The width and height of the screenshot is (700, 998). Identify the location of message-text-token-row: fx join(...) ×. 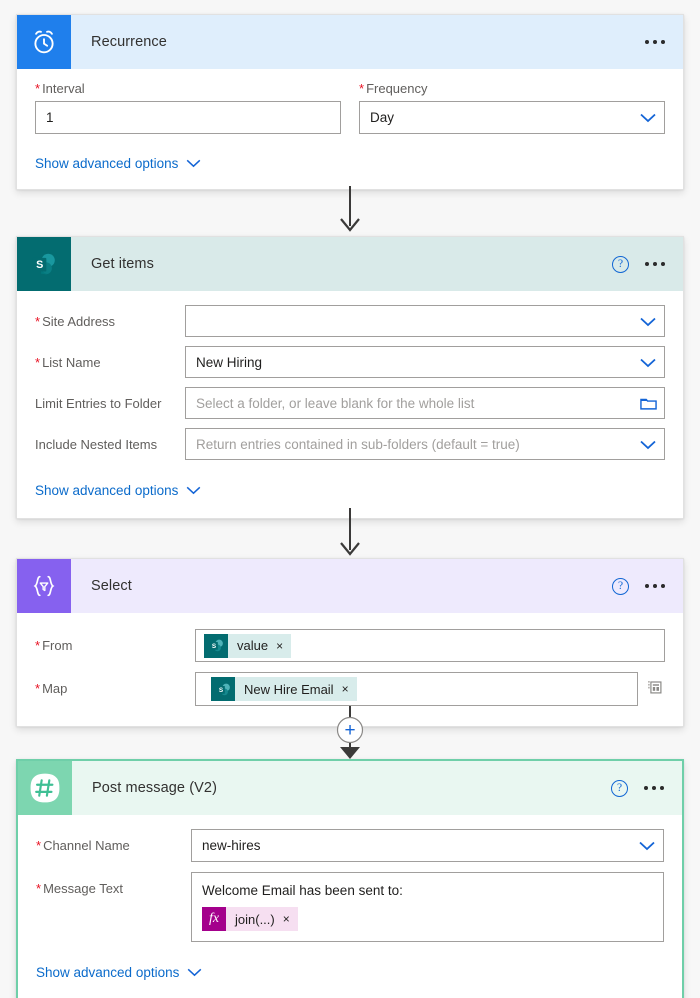
(427, 919).